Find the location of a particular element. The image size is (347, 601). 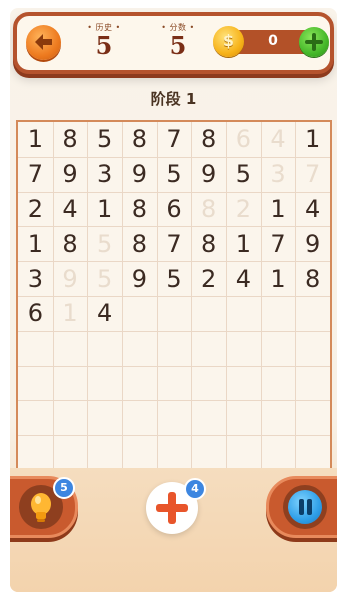

pause-button-face is located at coordinates (305, 507).